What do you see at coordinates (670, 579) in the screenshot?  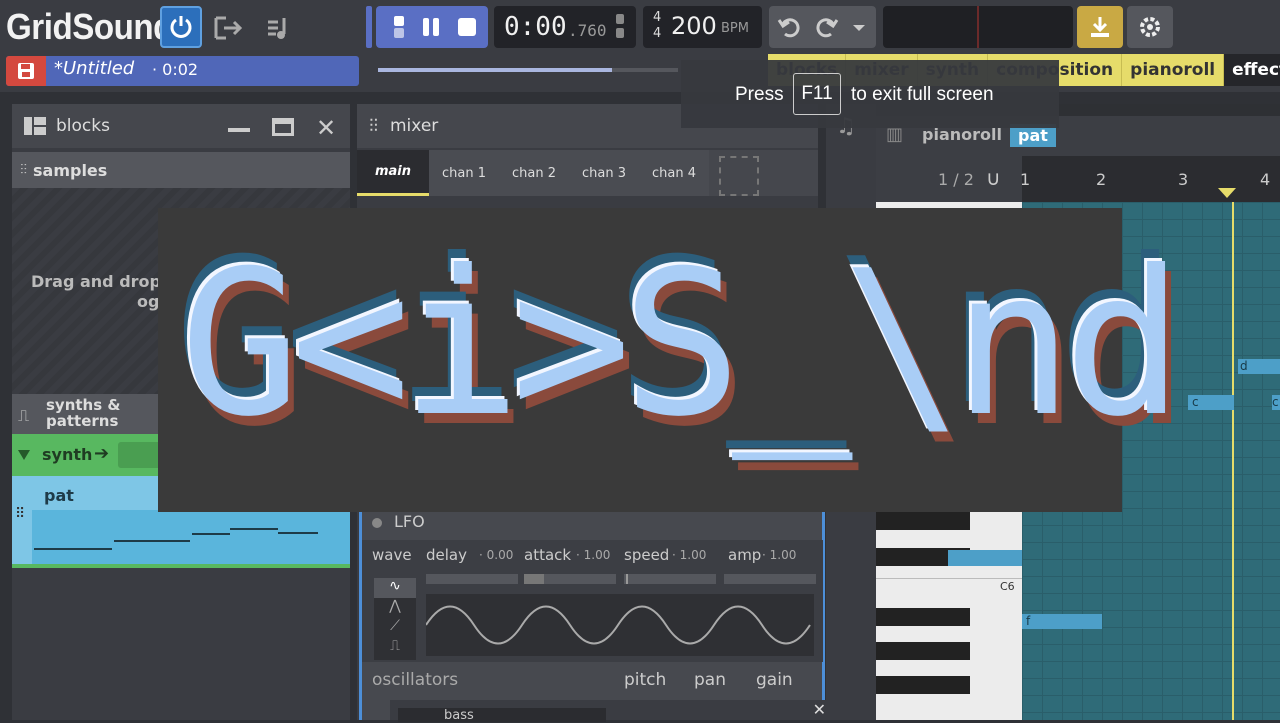 I see `speed-slider` at bounding box center [670, 579].